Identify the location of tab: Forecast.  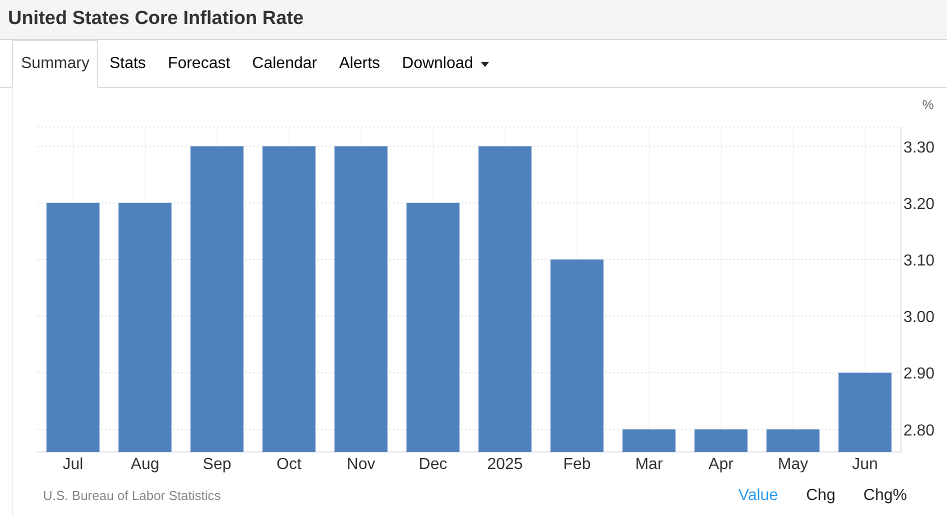
(199, 64).